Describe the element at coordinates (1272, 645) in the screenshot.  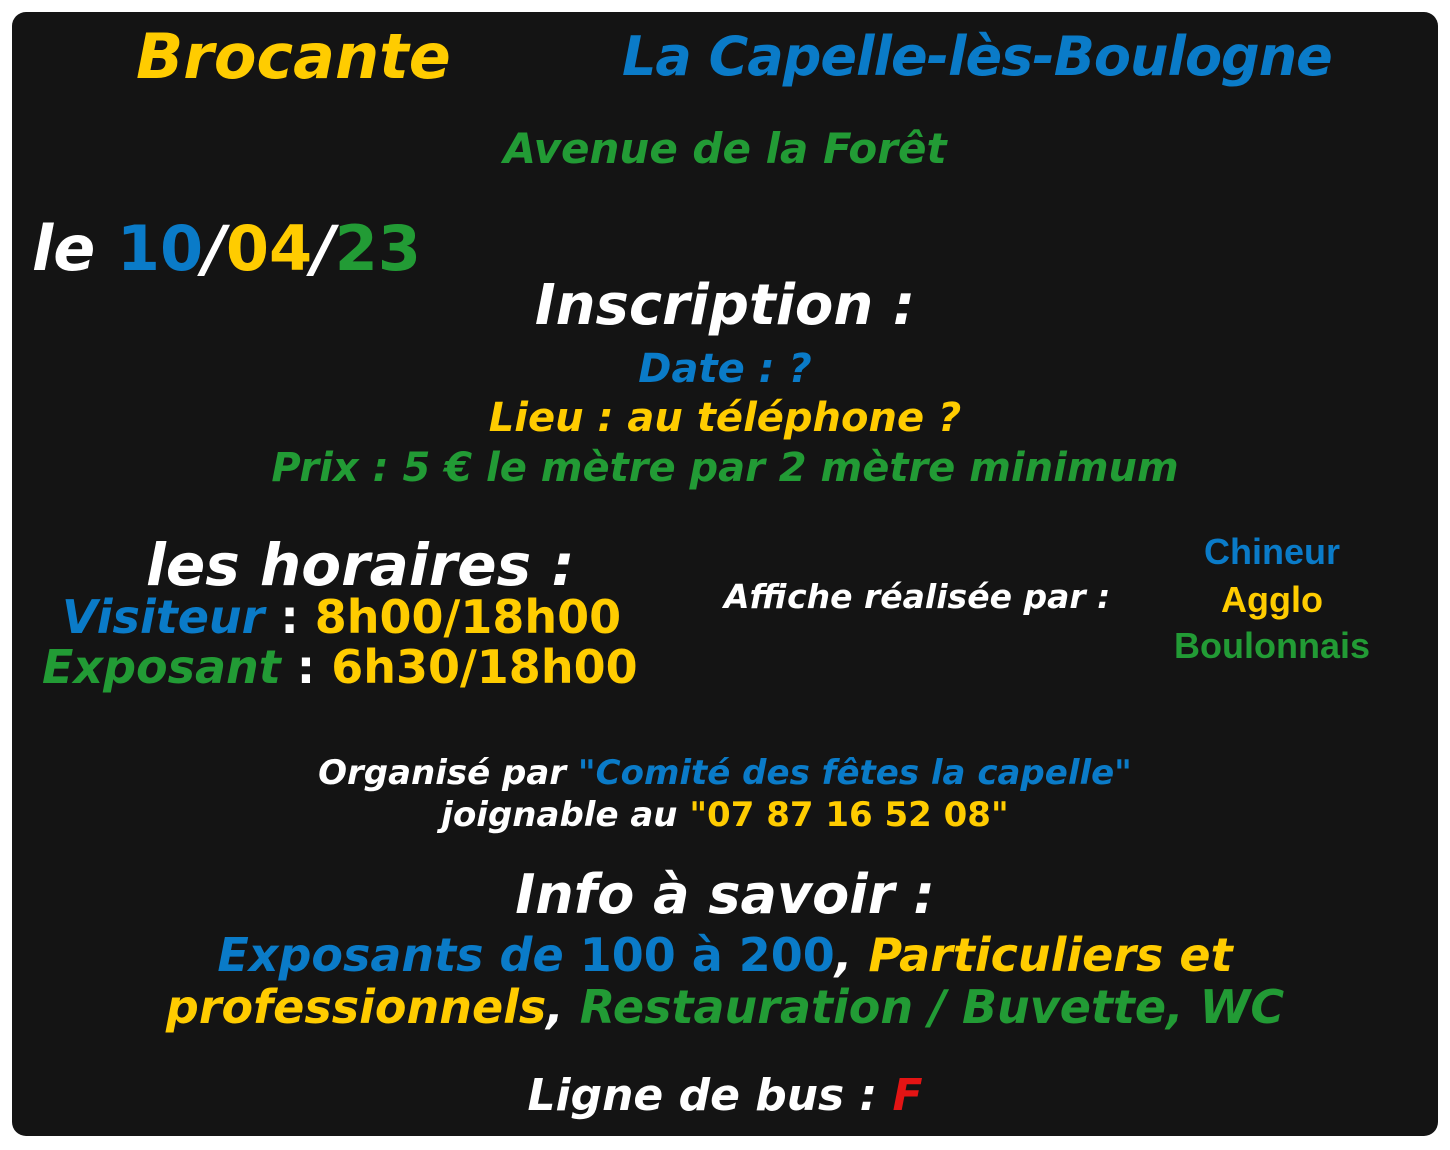
I see `credit-line-3: Boulonnais` at that location.